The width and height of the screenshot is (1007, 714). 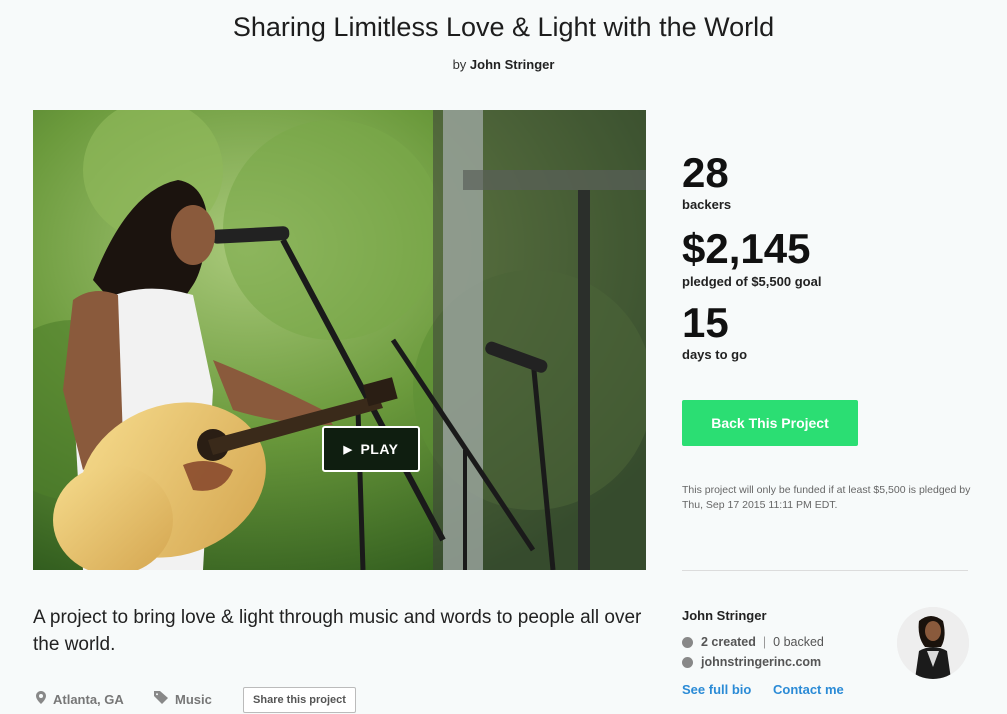 I want to click on creator-website-line: johnstringerinc.com, so click(x=751, y=662).